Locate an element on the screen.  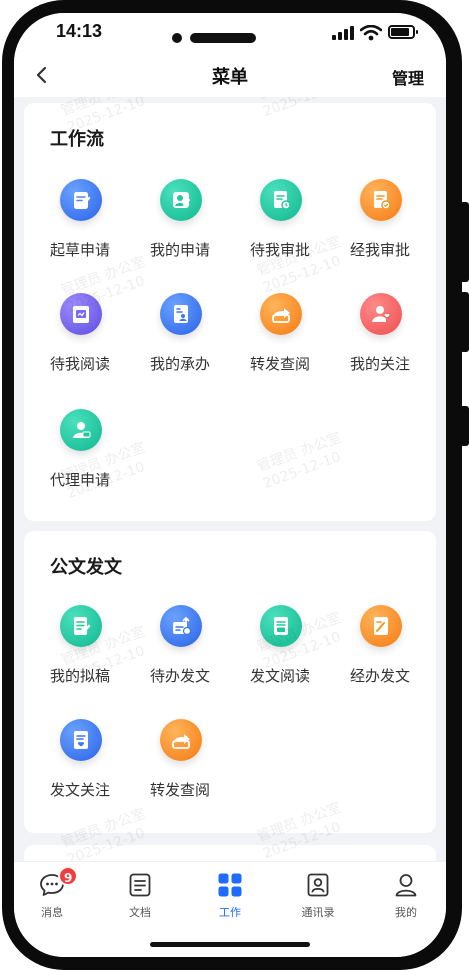
menu-item: 待办发文 is located at coordinates (180, 655).